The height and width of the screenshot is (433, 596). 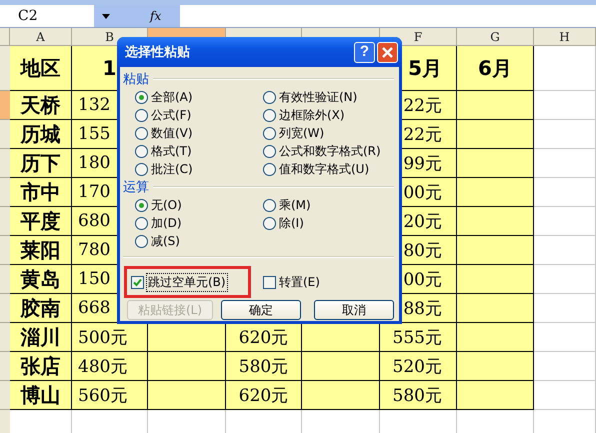 I want to click on column-header: G, so click(x=495, y=37).